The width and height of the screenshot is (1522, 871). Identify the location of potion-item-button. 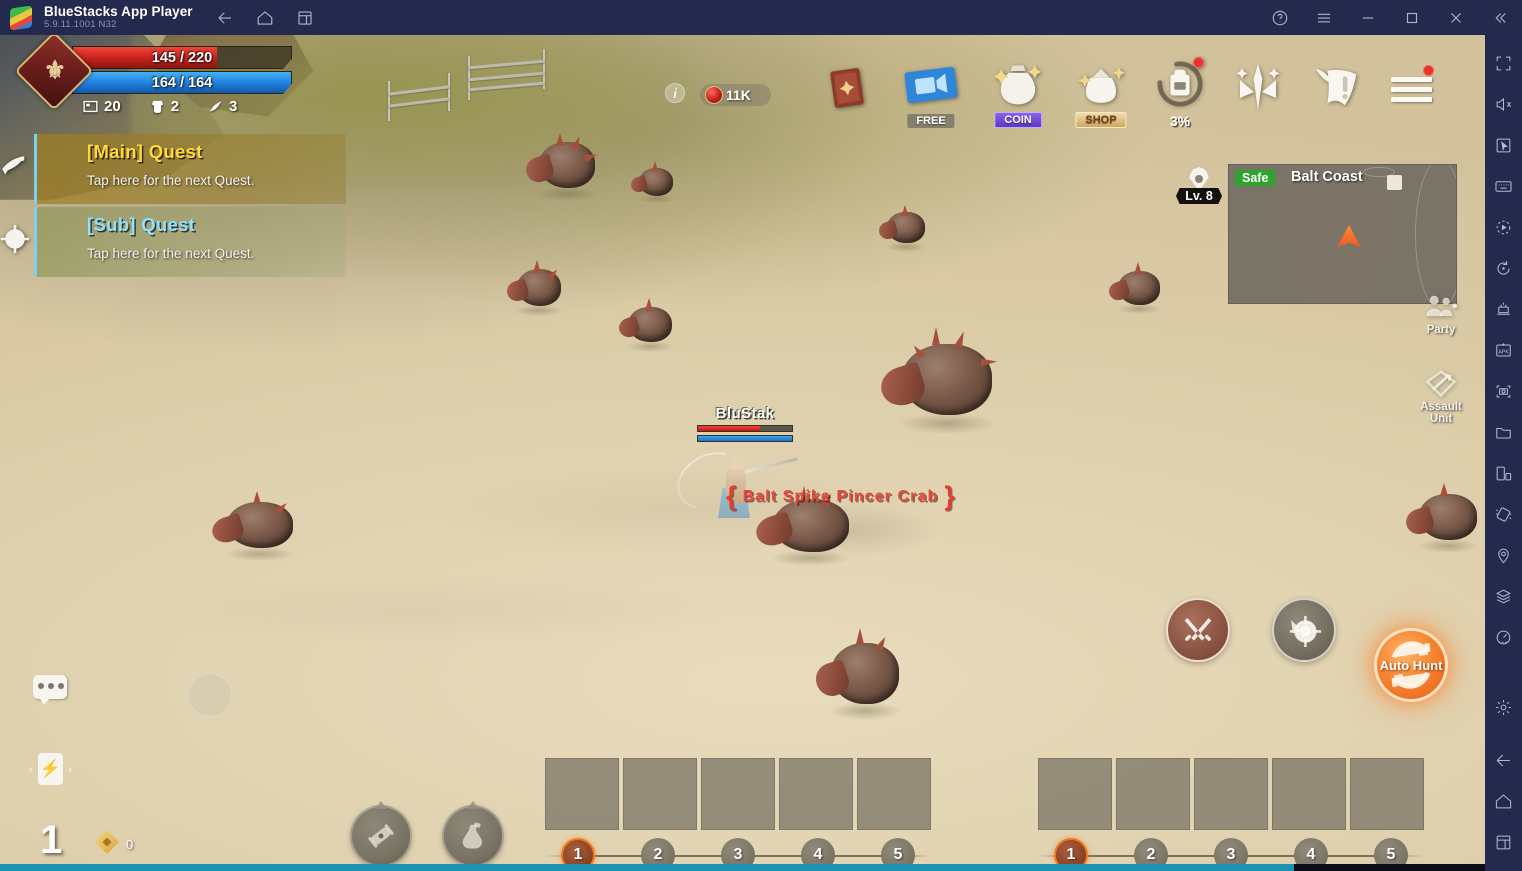
(473, 832).